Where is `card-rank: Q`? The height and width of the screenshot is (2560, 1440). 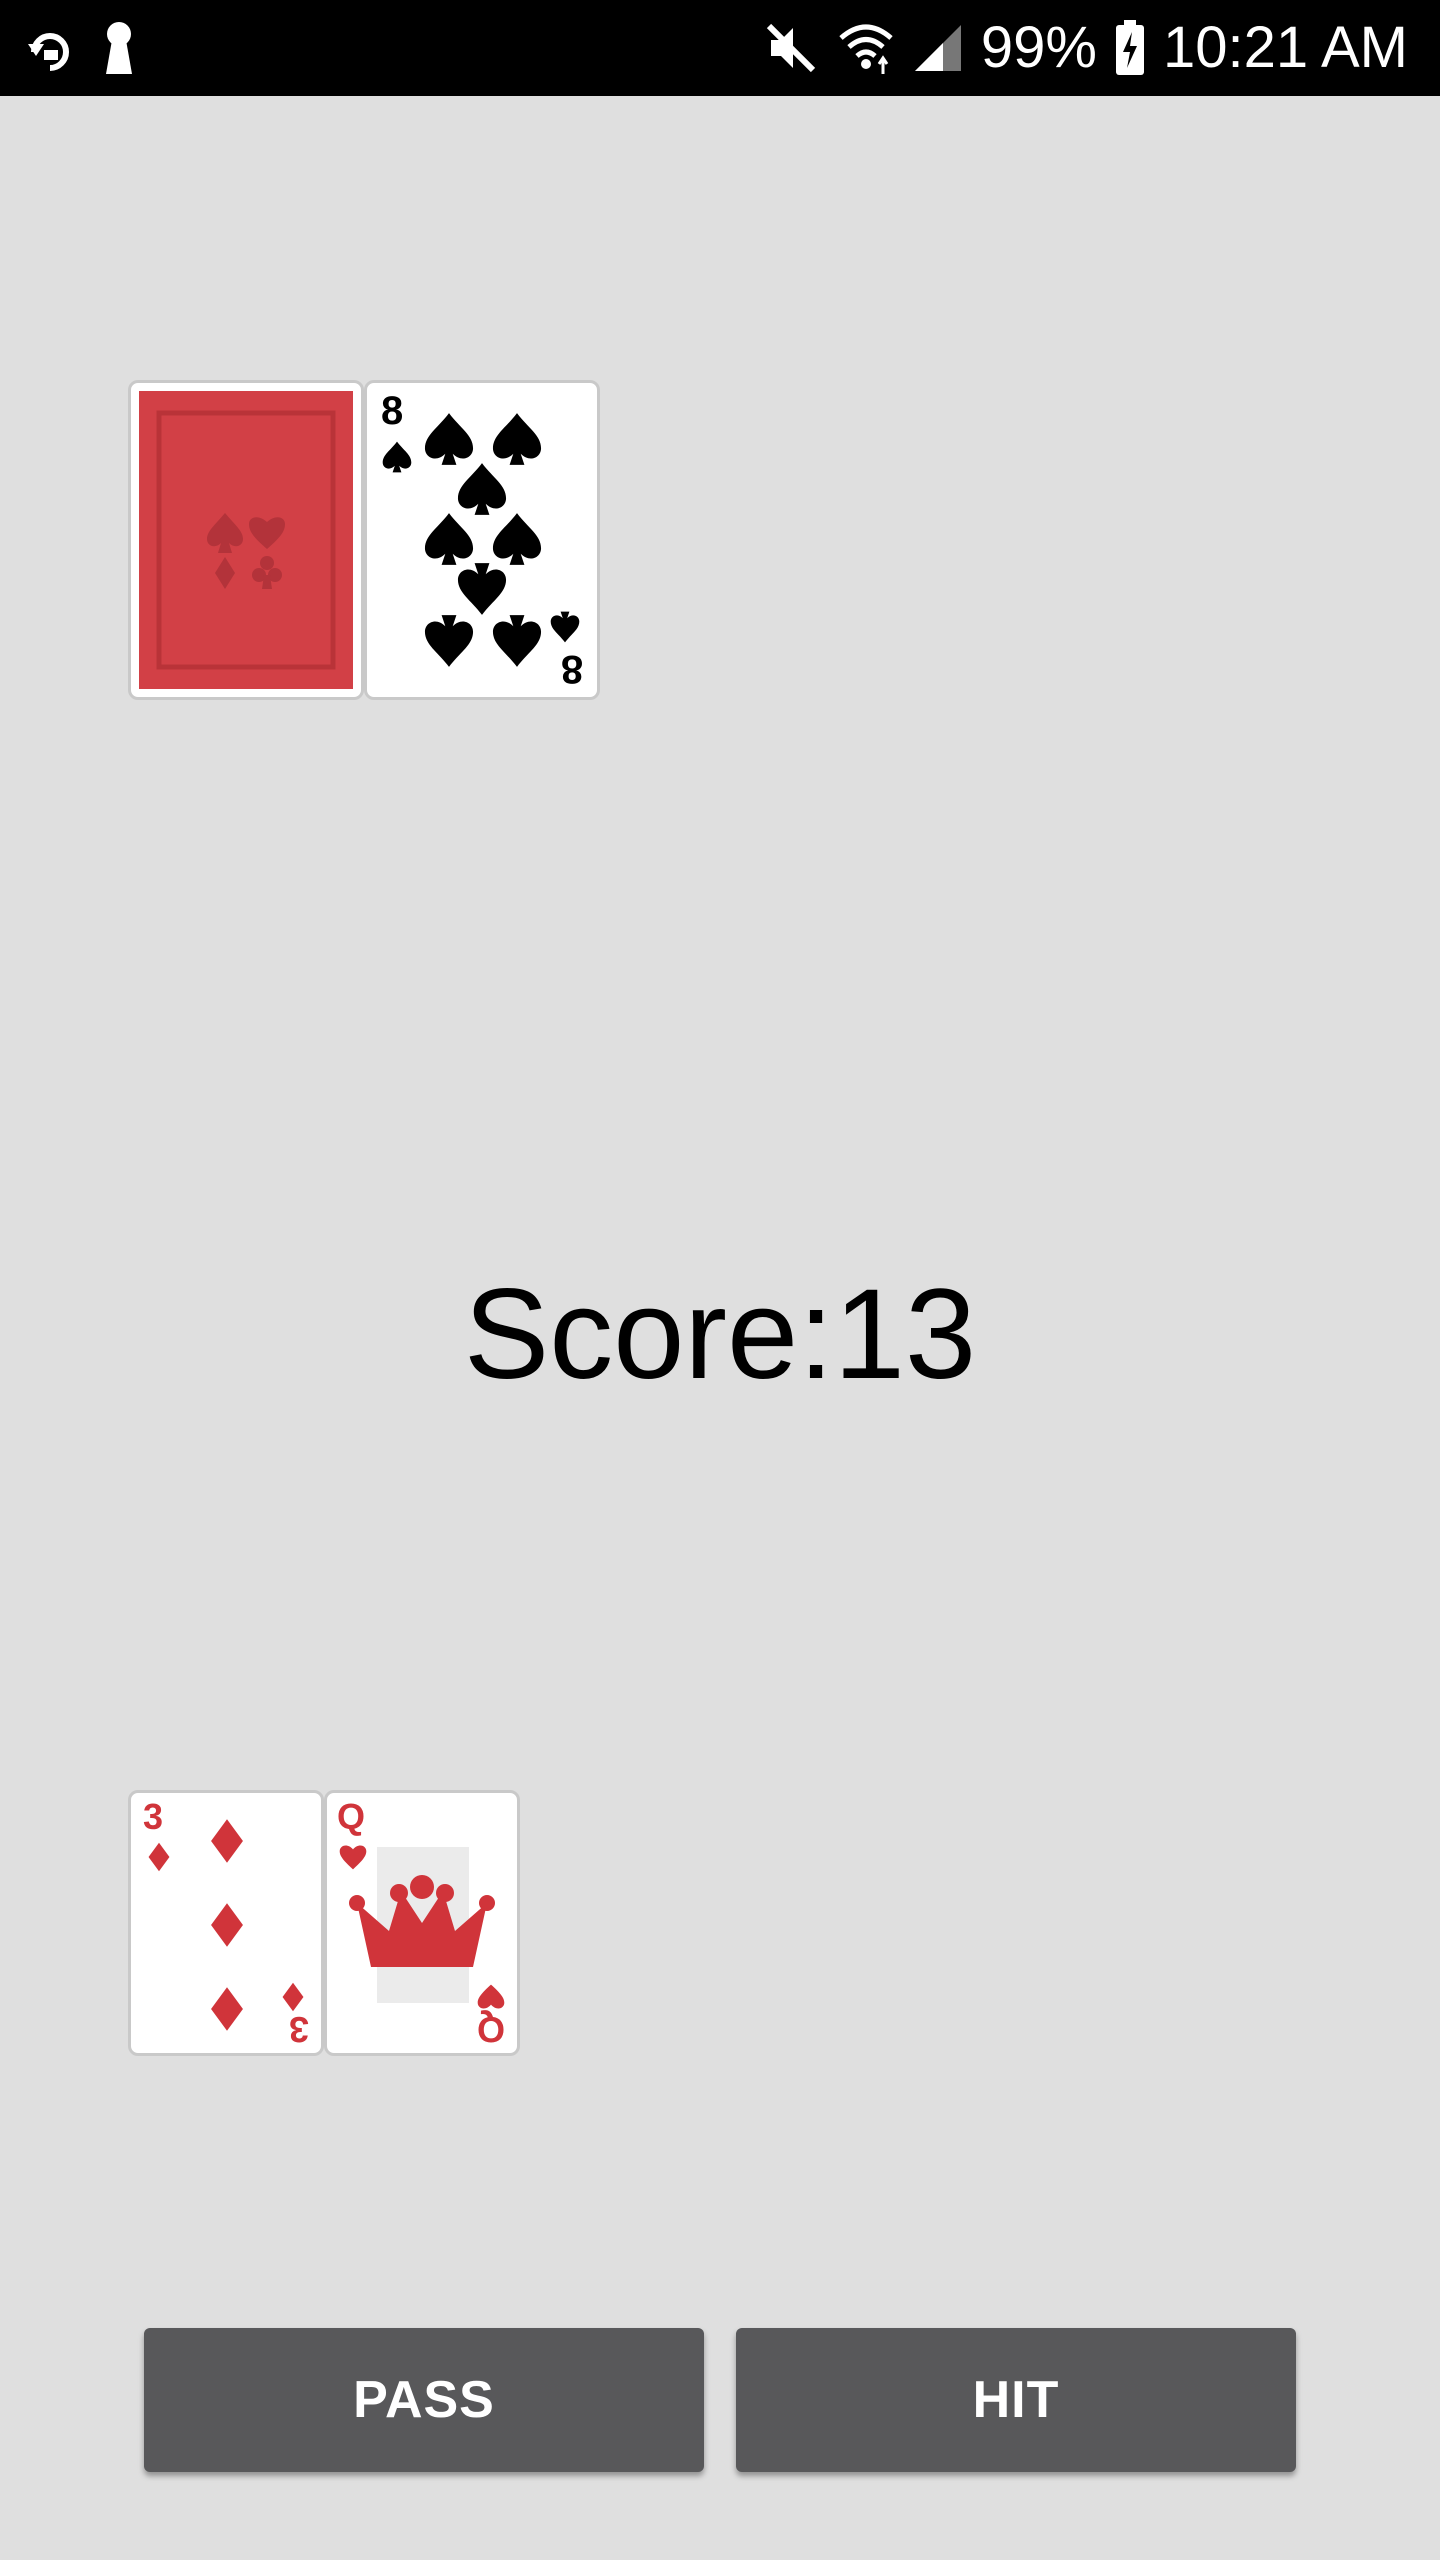
card-rank: Q is located at coordinates (351, 1816).